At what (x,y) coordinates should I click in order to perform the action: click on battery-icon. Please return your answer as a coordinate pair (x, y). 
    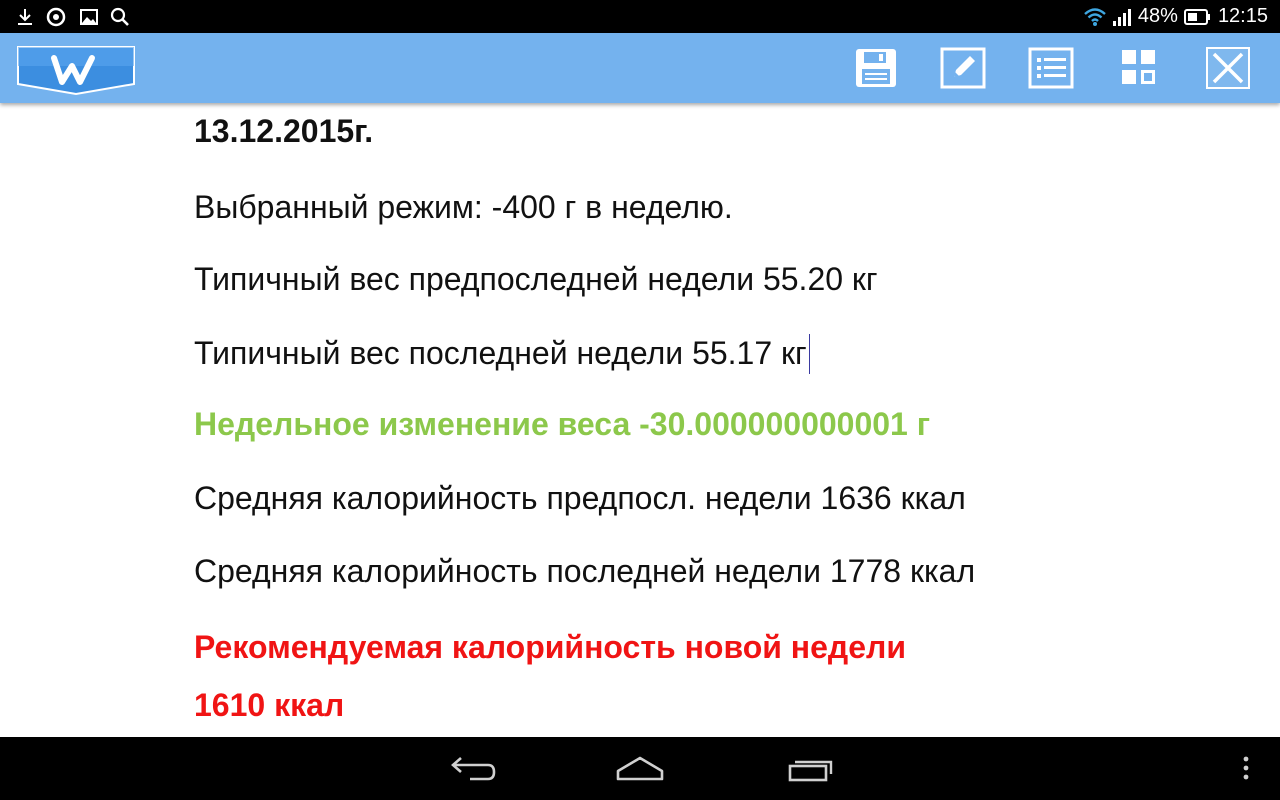
    Looking at the image, I should click on (1196, 16).